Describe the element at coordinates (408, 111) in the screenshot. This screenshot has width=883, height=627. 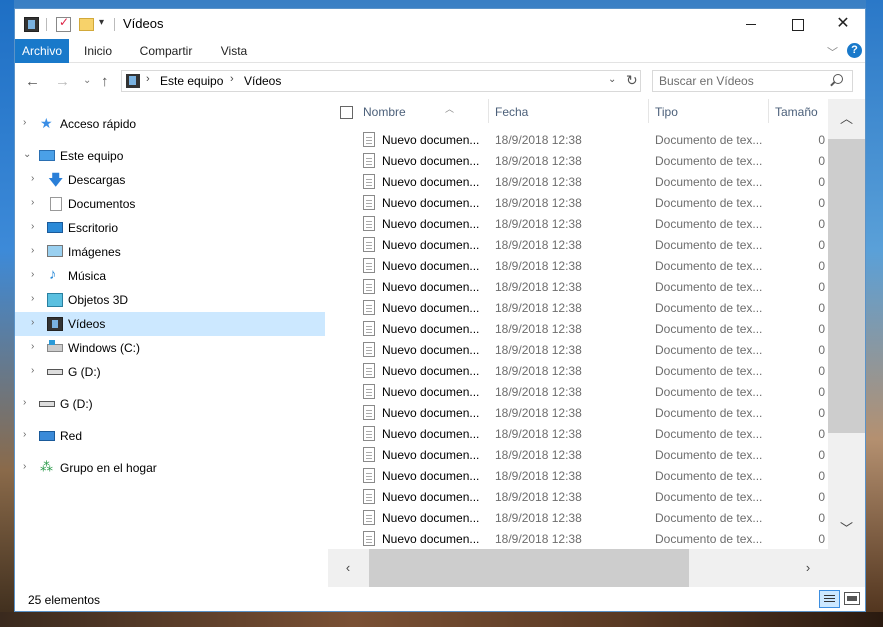
I see `column-header-nombre: ︿ Nombre` at that location.